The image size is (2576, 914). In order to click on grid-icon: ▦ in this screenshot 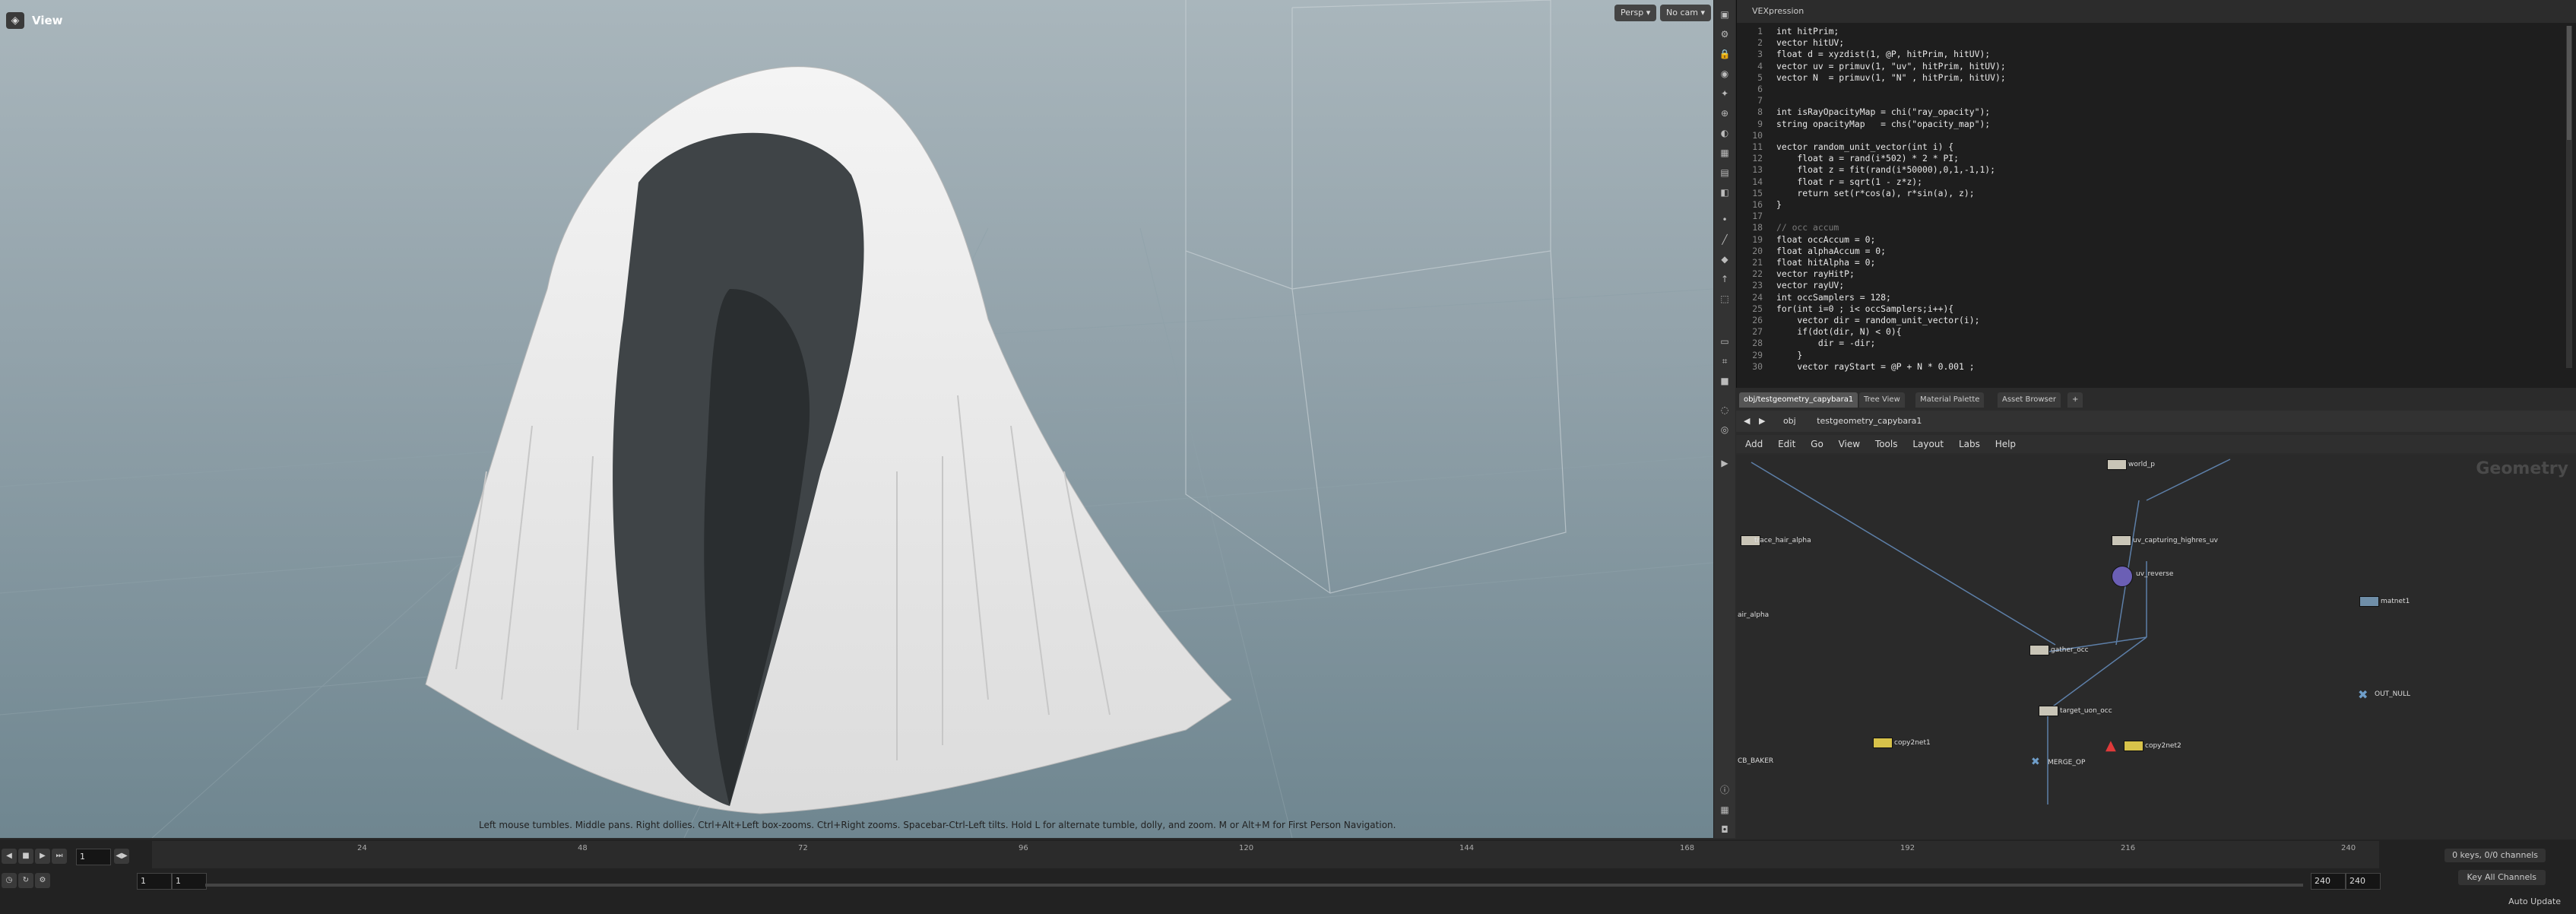, I will do `click(1724, 153)`.